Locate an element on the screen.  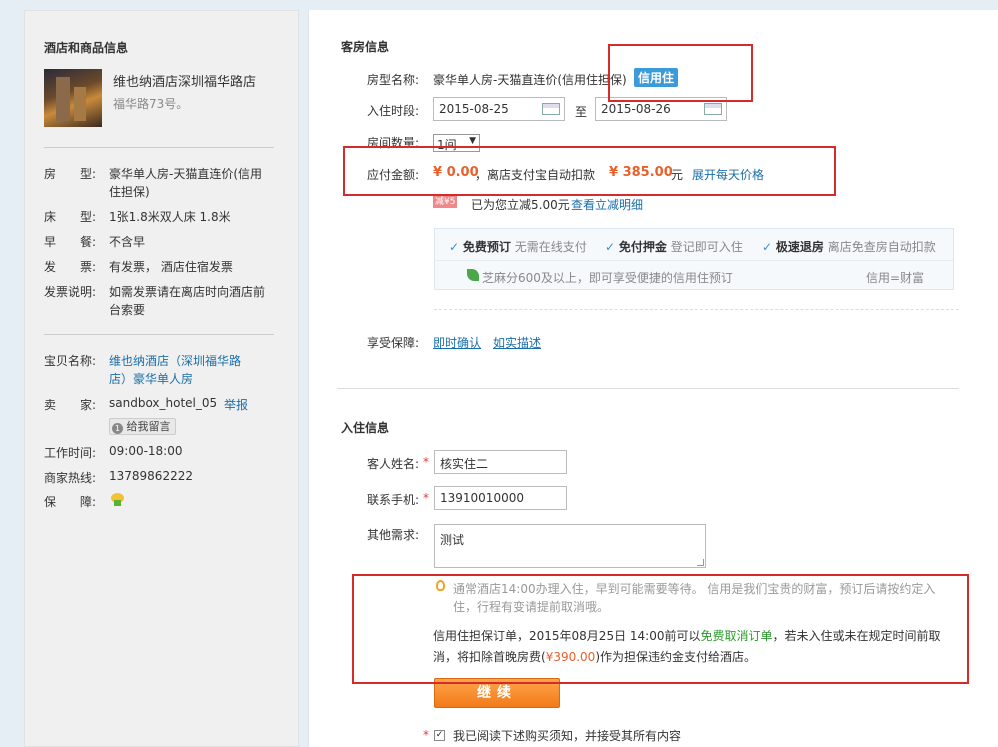
seller-name: sandbox_hotel_05 is located at coordinates (163, 403).